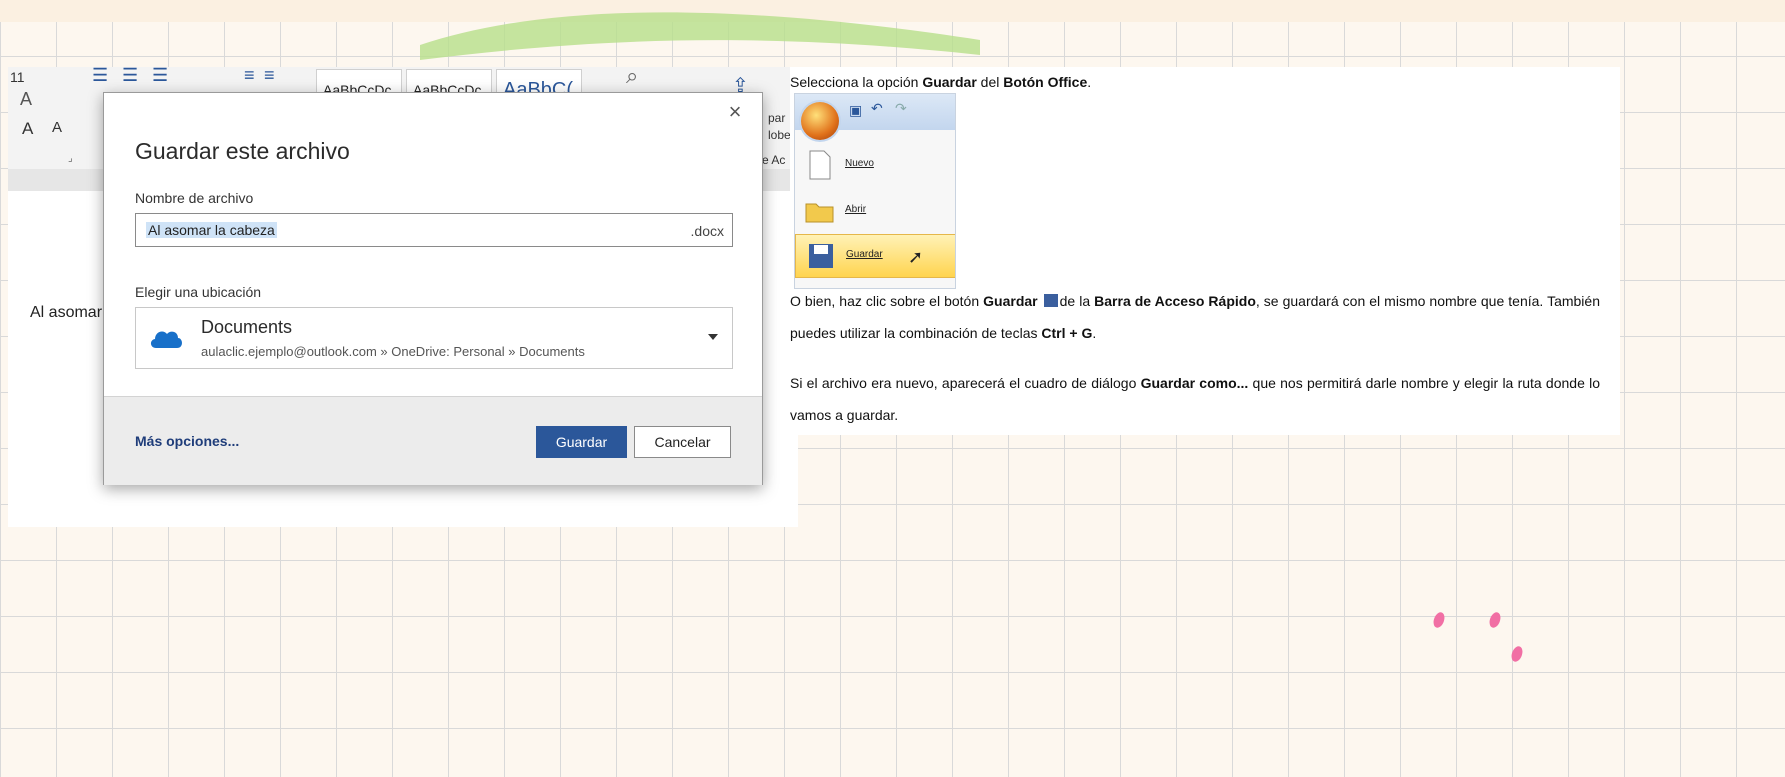 The height and width of the screenshot is (777, 1785). Describe the element at coordinates (916, 257) in the screenshot. I see `mouse-cursor-icon: ➚` at that location.